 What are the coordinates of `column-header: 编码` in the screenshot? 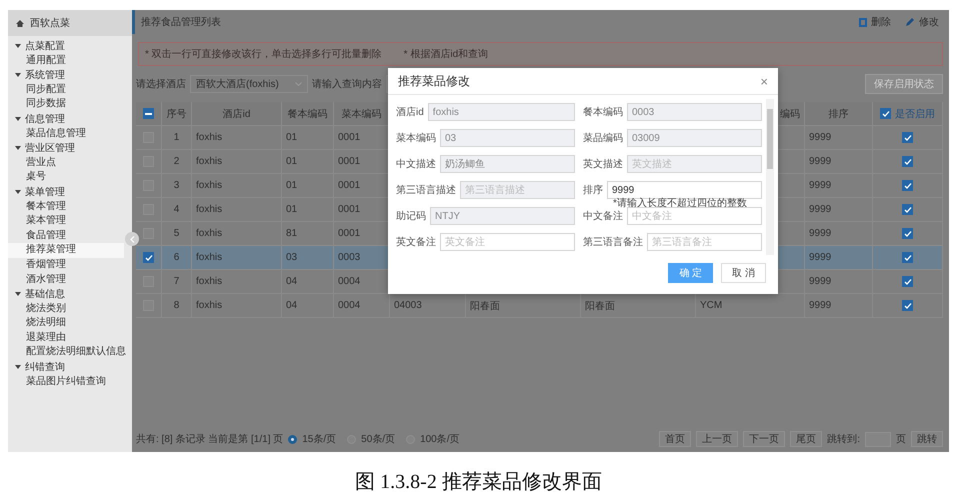 It's located at (790, 114).